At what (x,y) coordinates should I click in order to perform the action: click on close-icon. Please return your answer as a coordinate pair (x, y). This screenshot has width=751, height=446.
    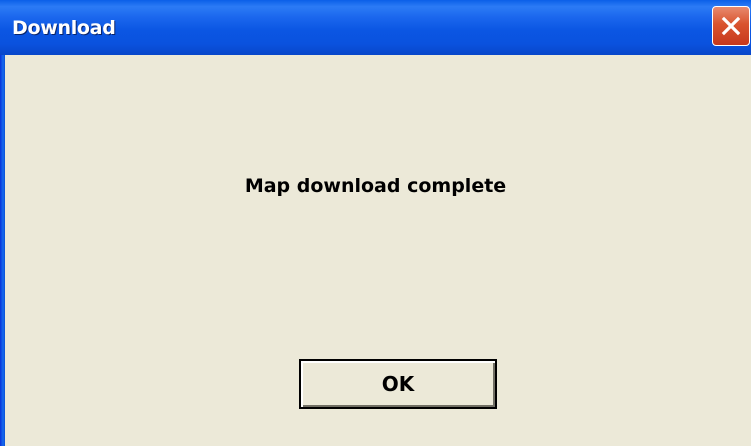
    Looking at the image, I should click on (731, 26).